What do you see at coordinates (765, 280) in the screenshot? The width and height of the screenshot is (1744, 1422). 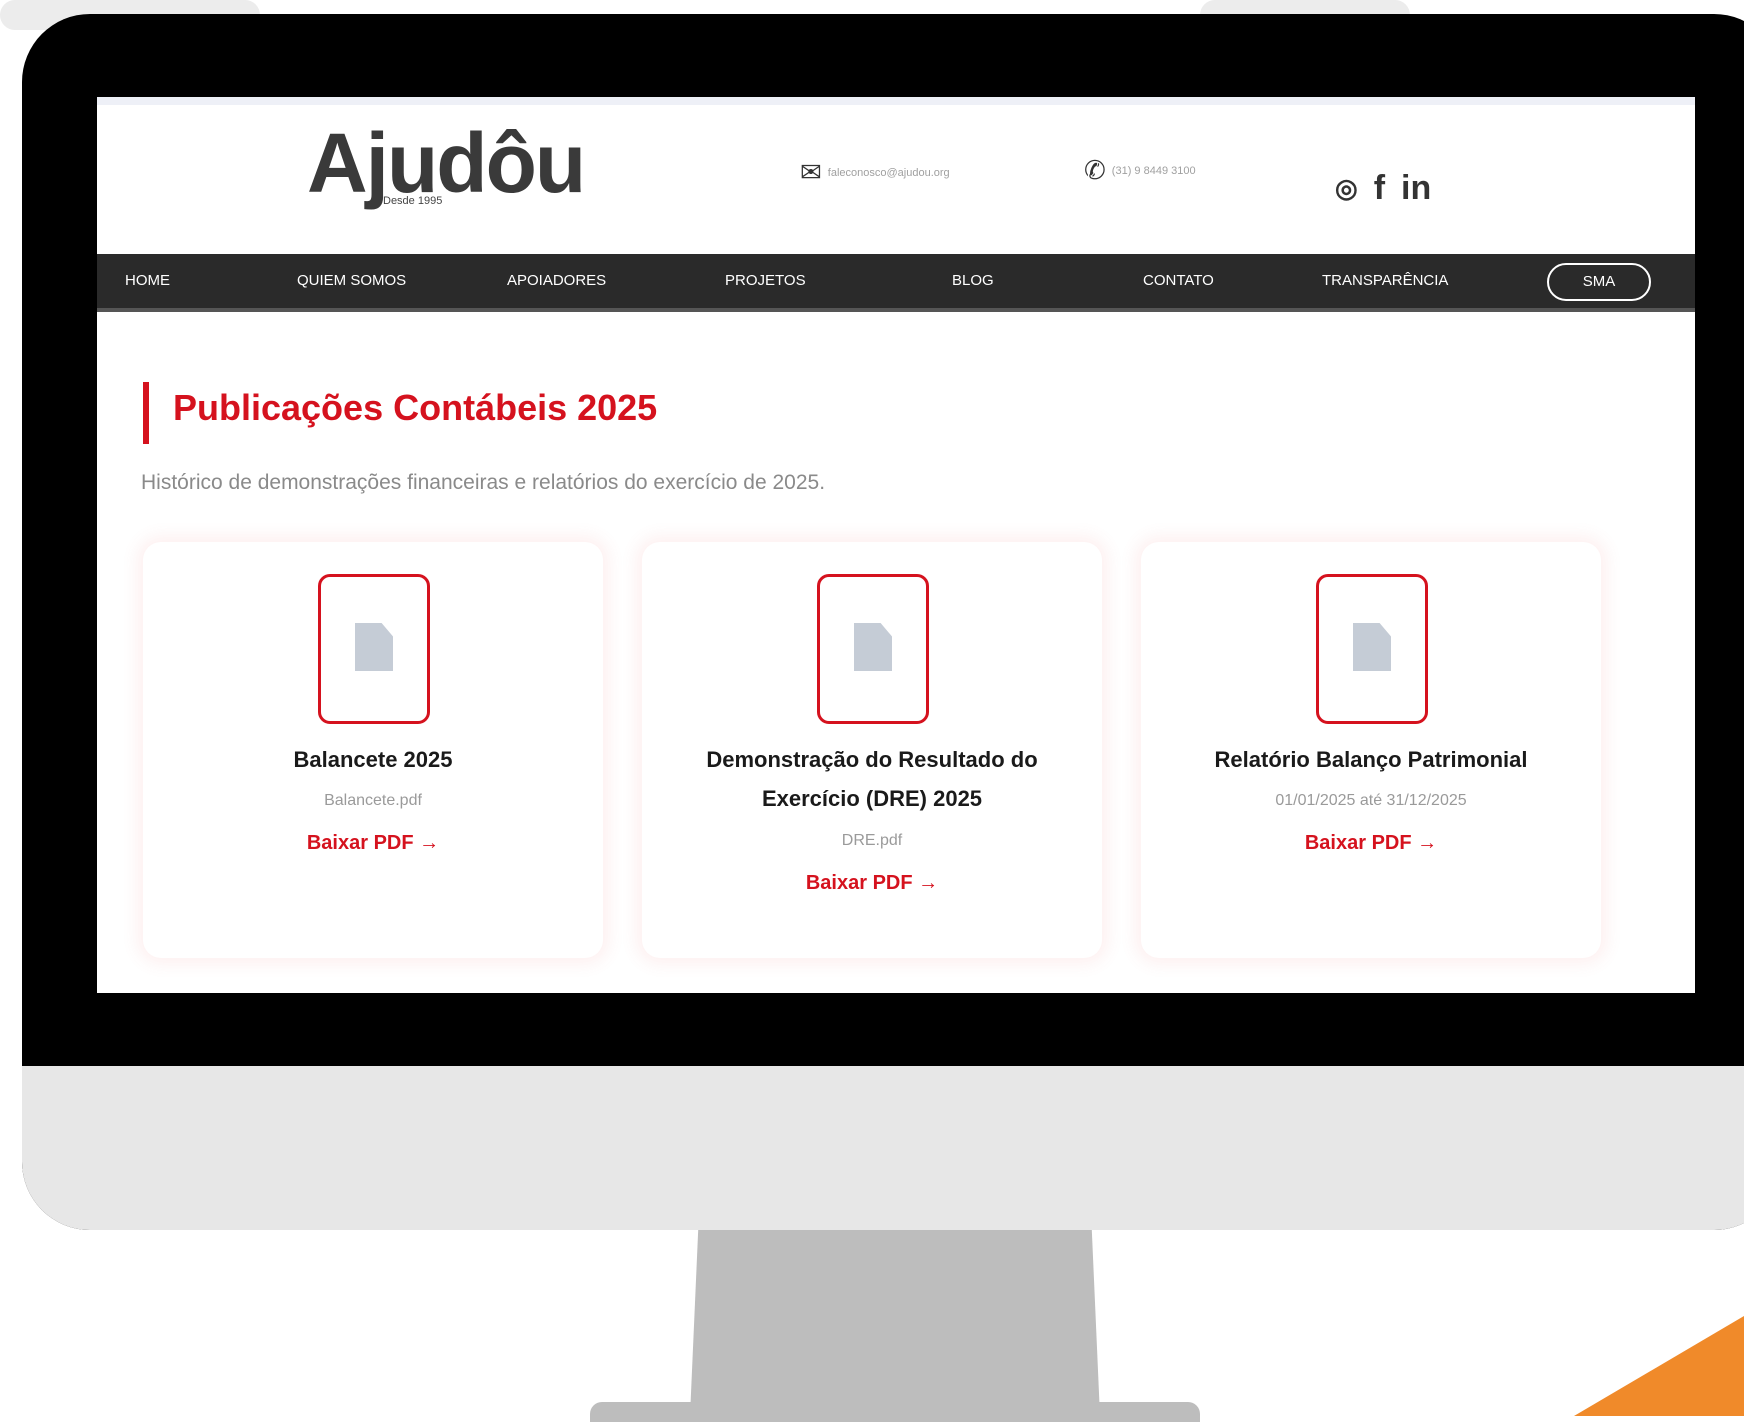 I see `nav-projetos: PROJETOS` at bounding box center [765, 280].